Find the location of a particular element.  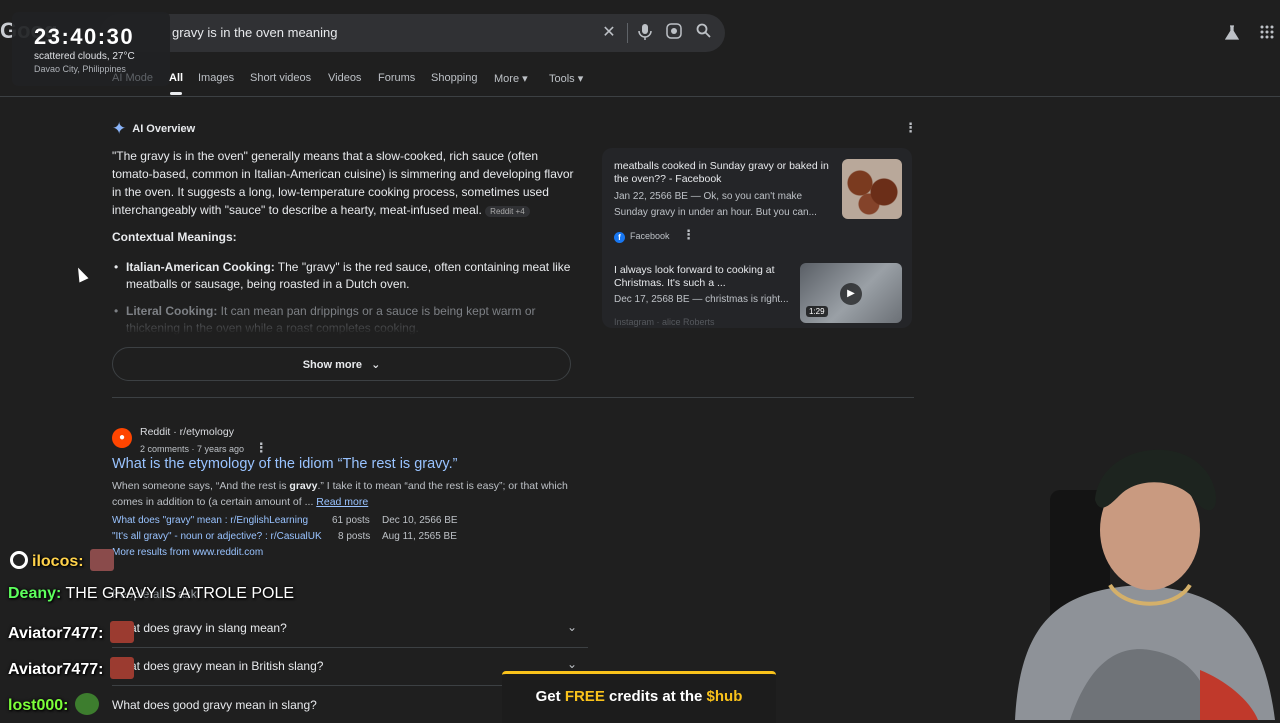

source-name: Facebook is located at coordinates (650, 236).